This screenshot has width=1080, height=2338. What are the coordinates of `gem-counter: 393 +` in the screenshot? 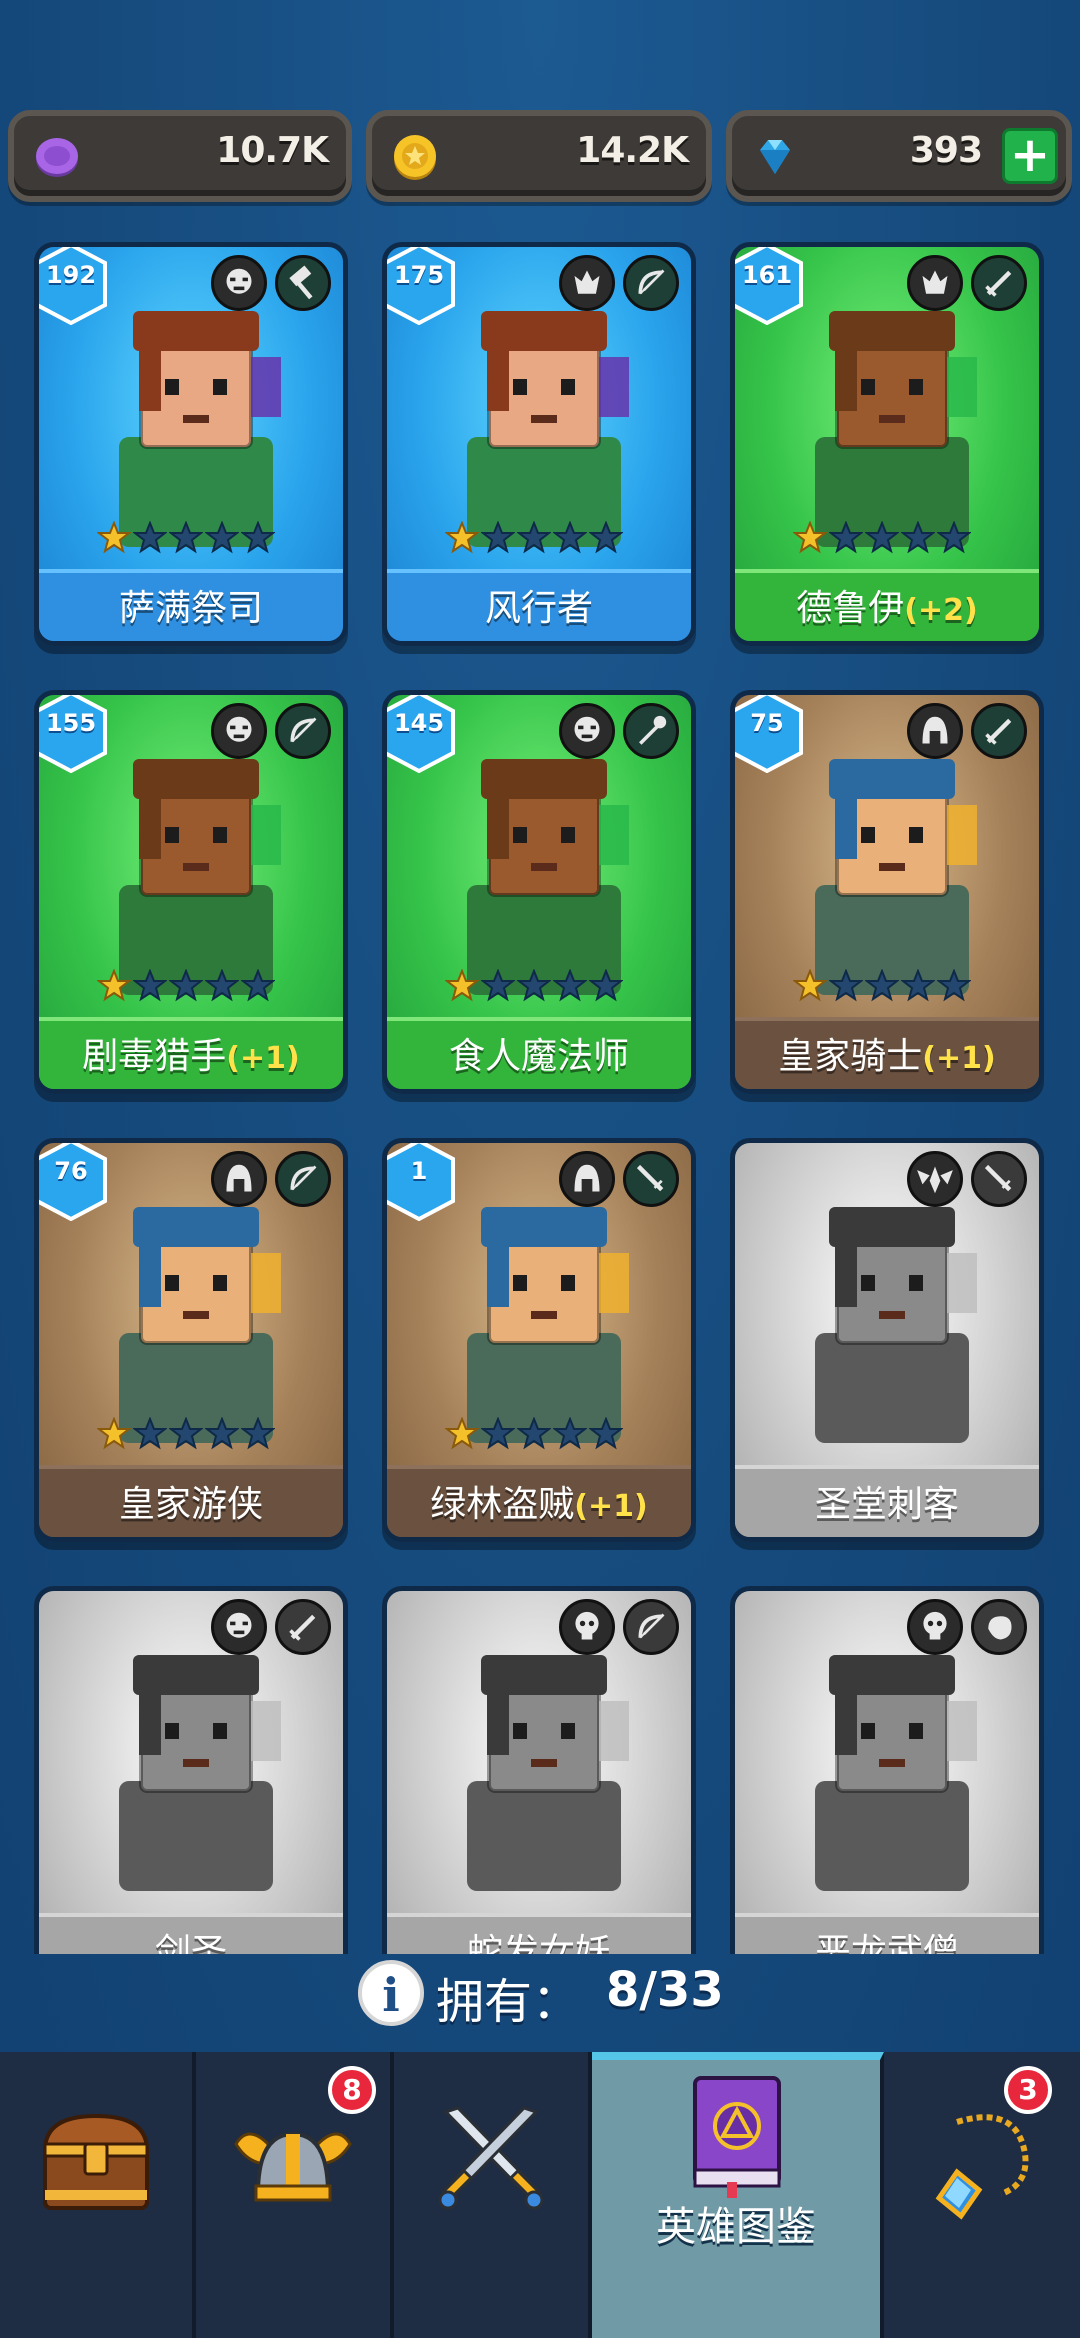 It's located at (899, 156).